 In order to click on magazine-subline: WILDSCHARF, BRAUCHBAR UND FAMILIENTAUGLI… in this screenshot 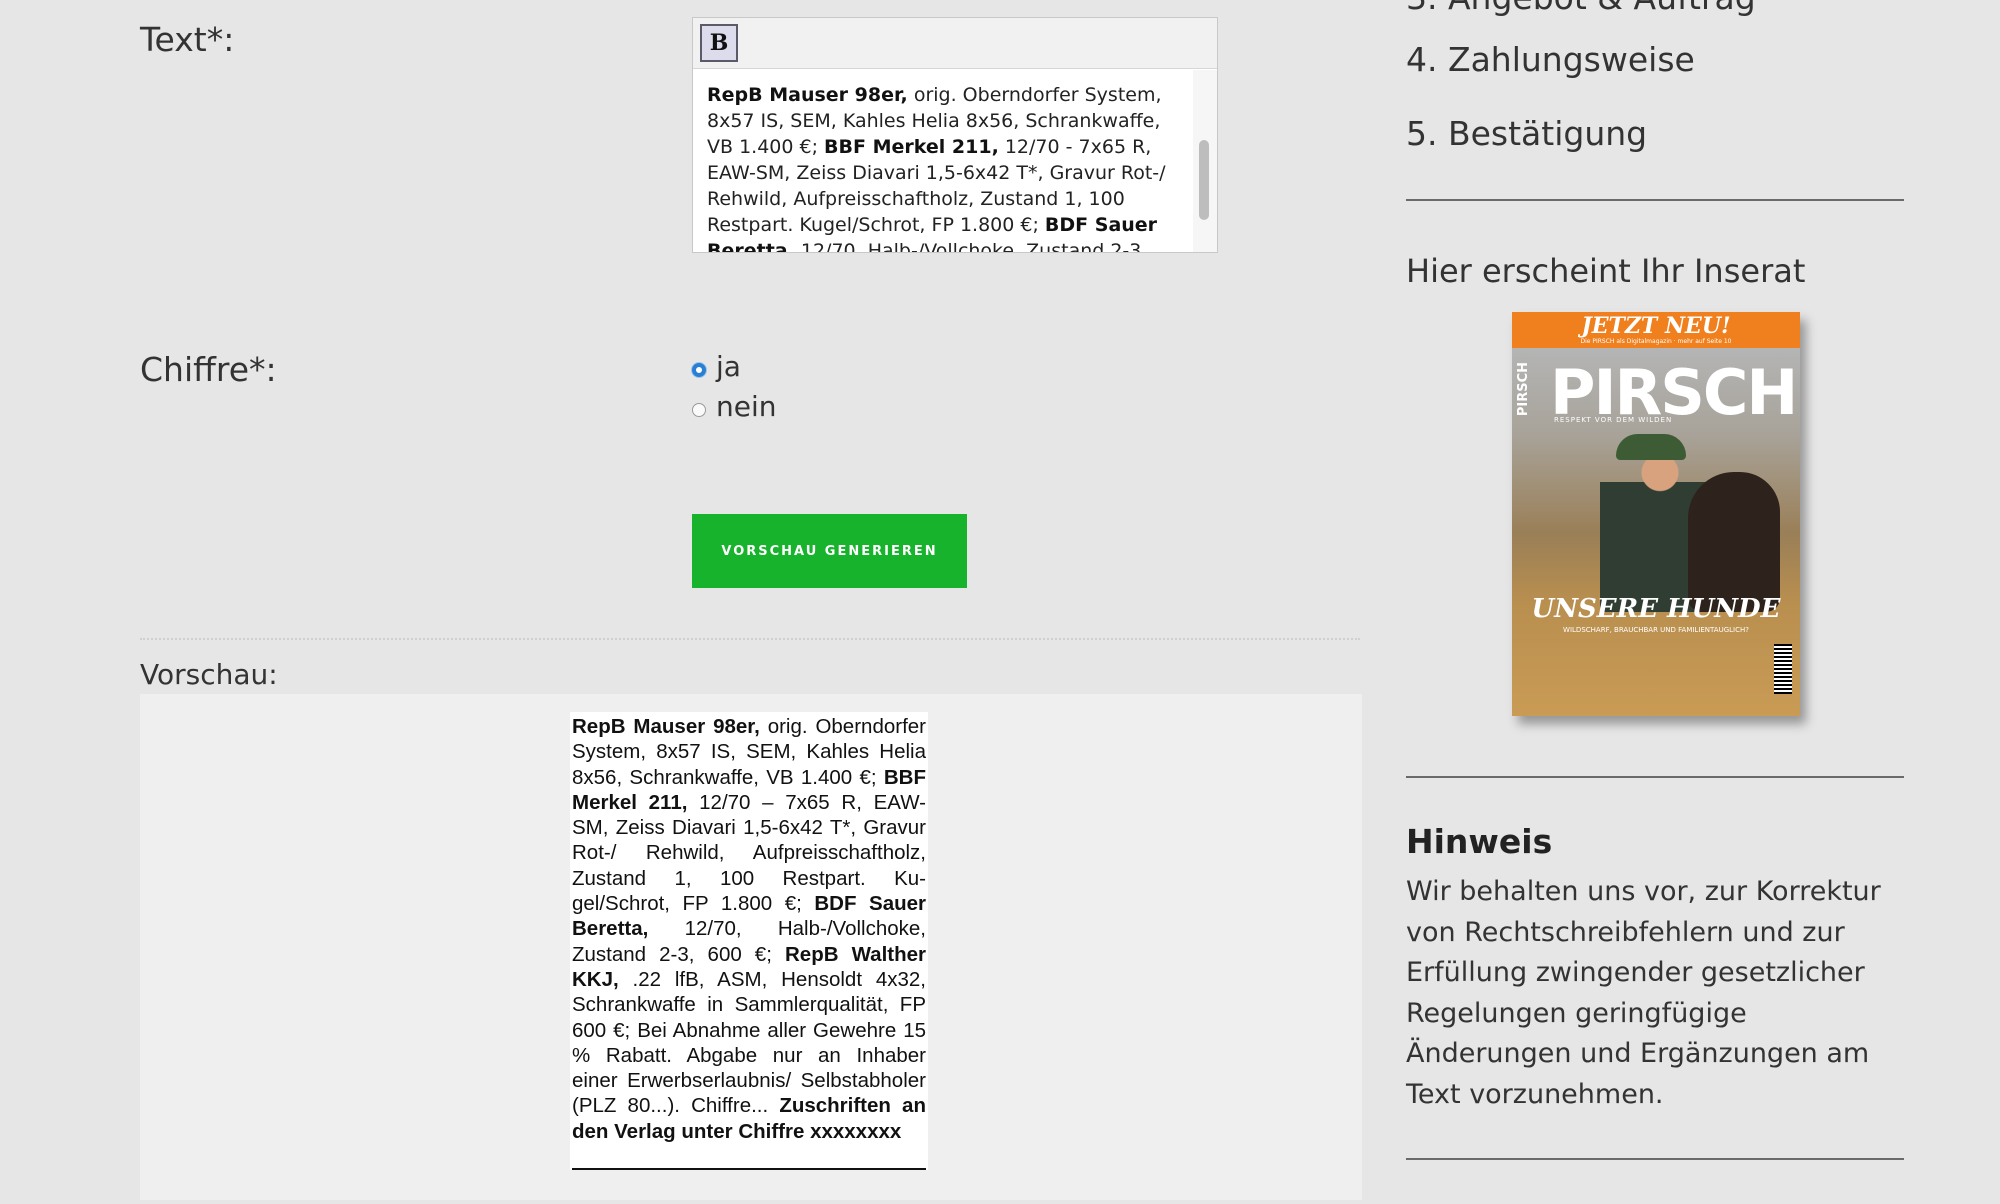, I will do `click(1656, 630)`.